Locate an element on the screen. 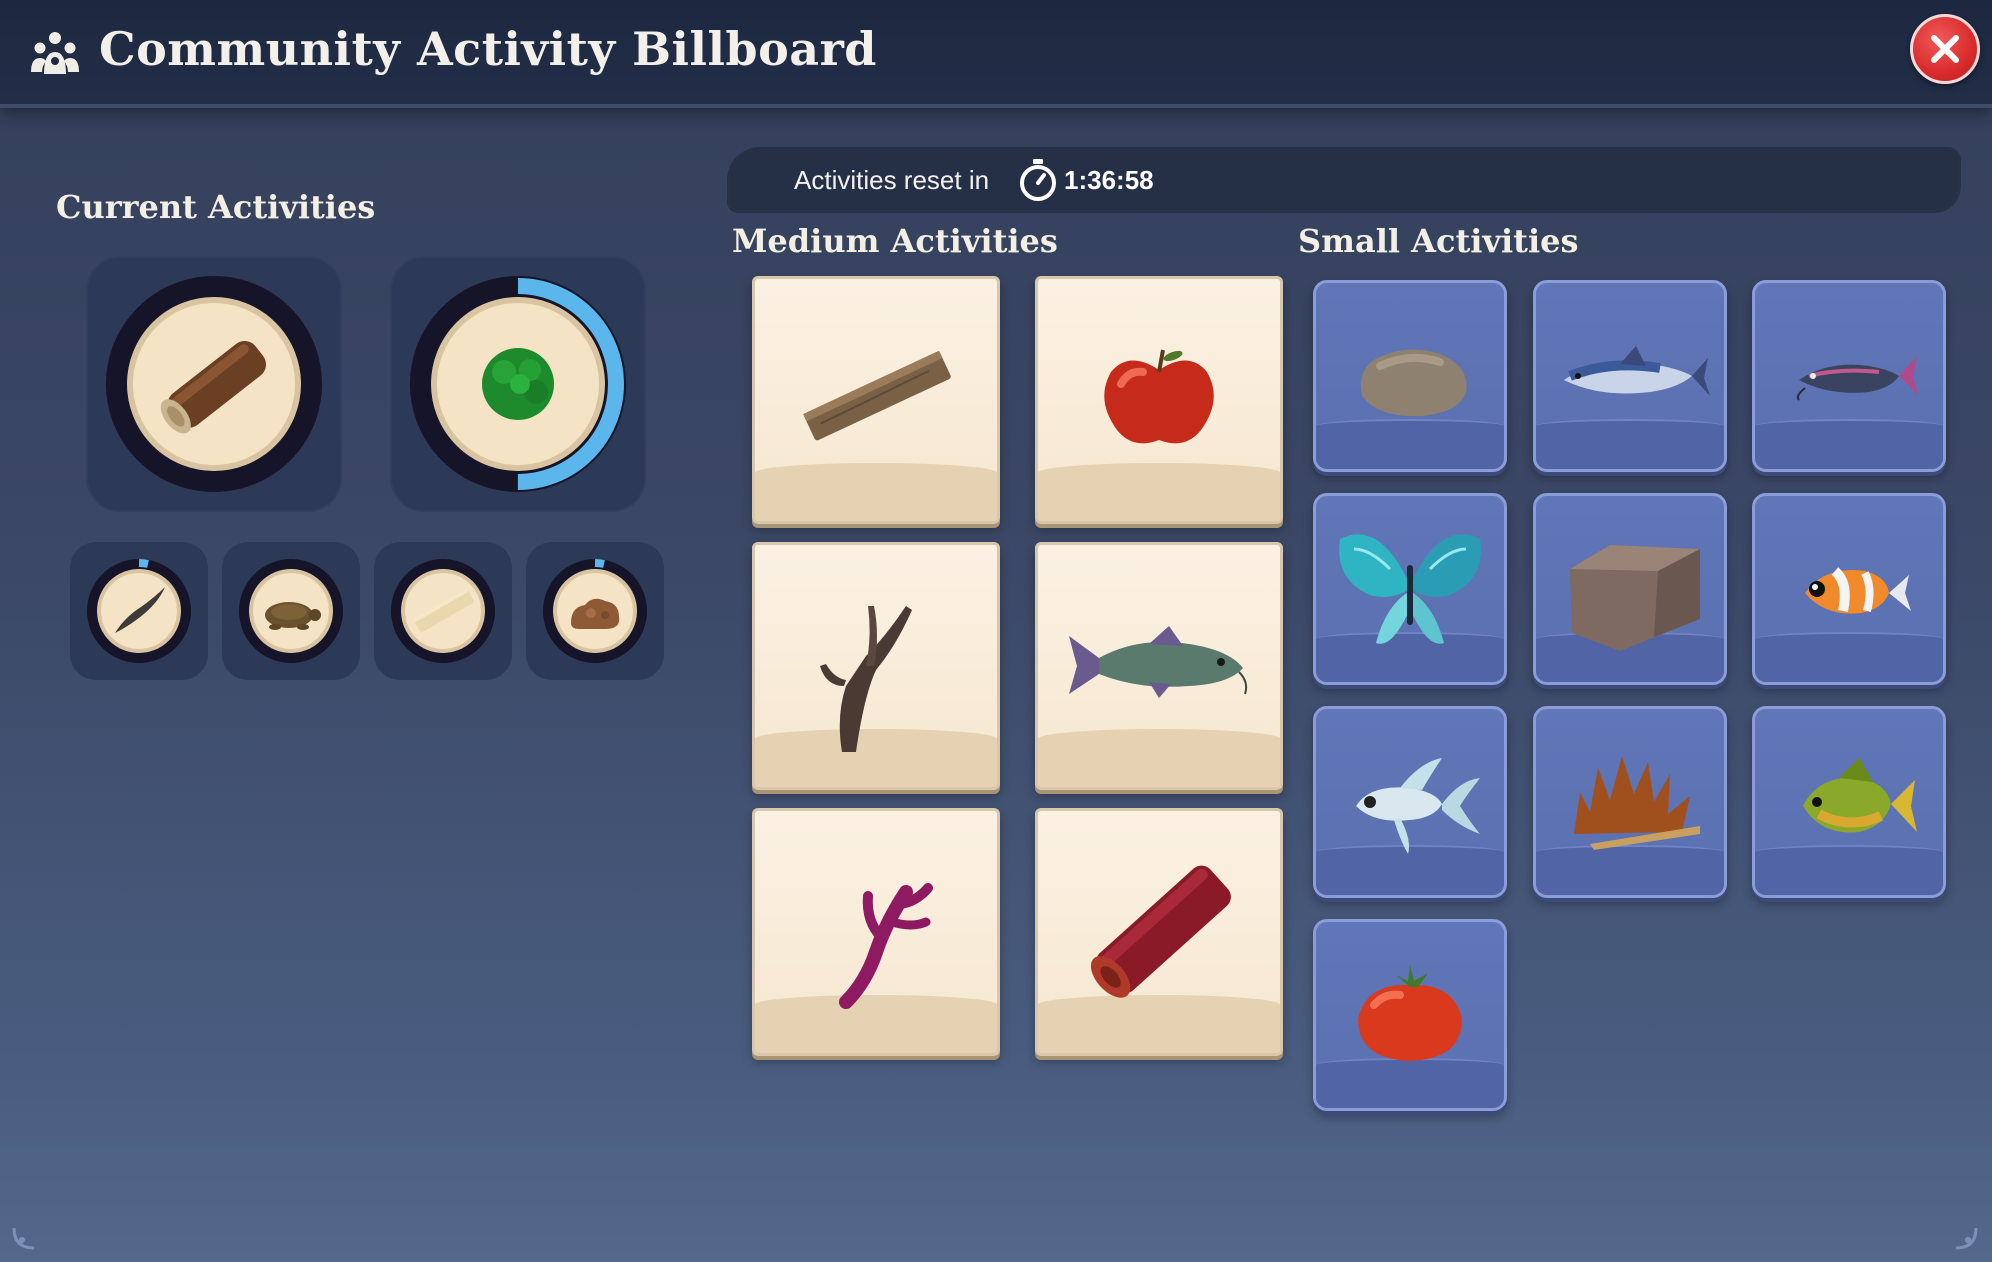  clay-icon is located at coordinates (595, 611).